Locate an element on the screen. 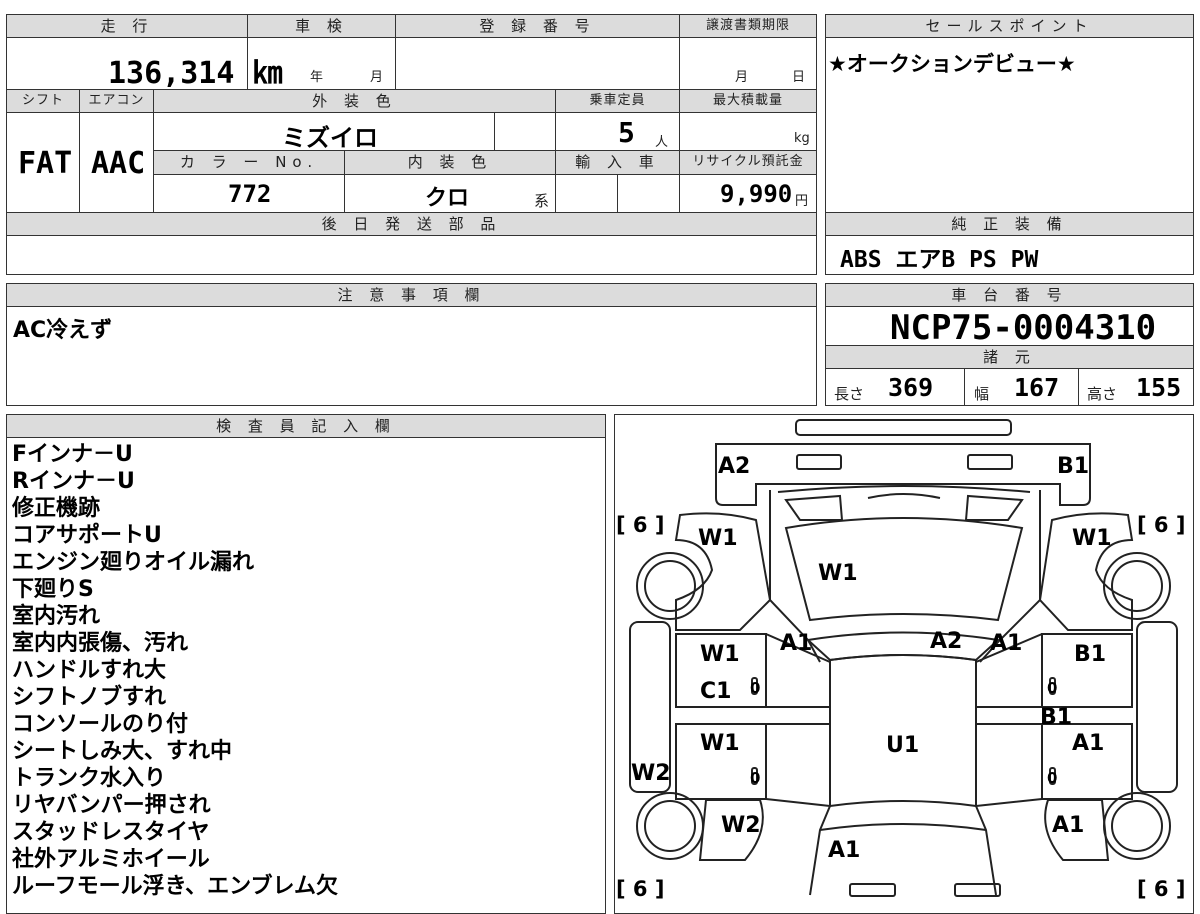 The width and height of the screenshot is (1200, 914). damage-code-left-front-door-2: C1 is located at coordinates (715, 691).